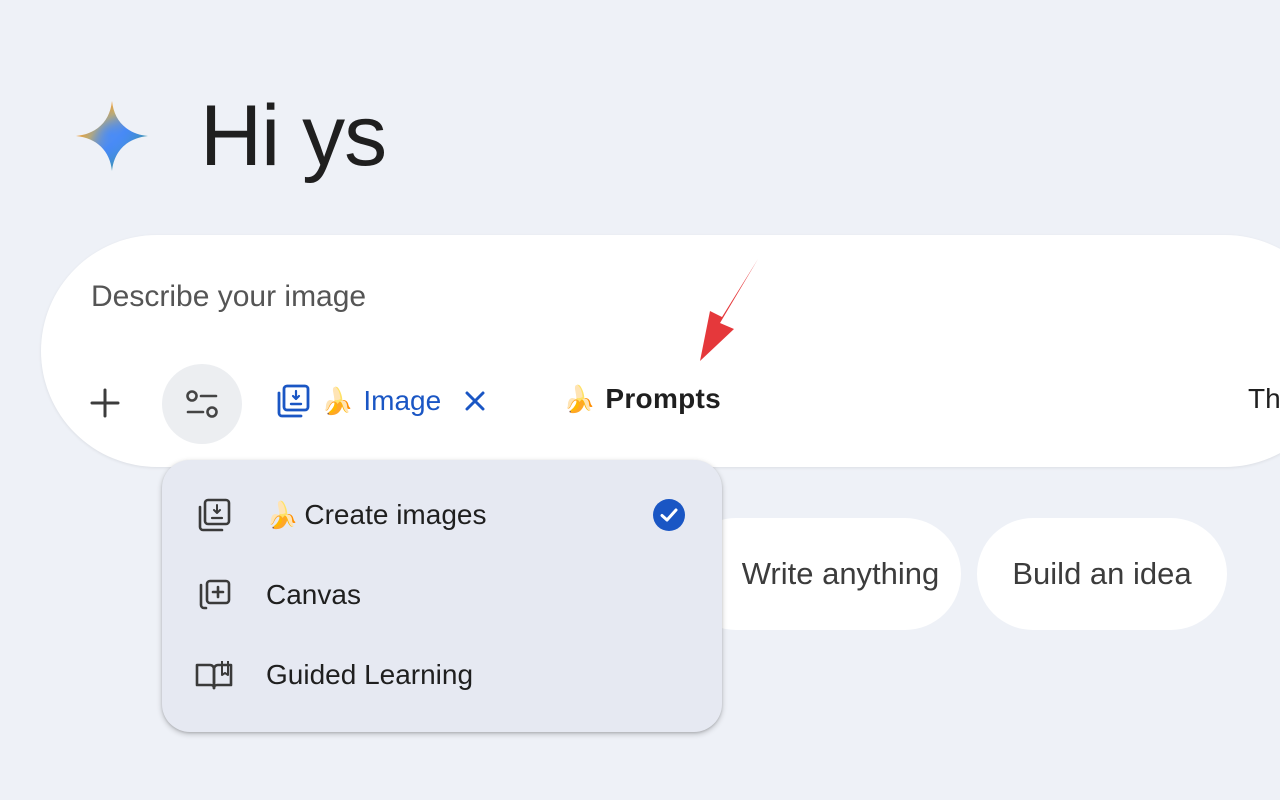 The width and height of the screenshot is (1280, 800). Describe the element at coordinates (293, 136) in the screenshot. I see `greeting-text: Hi ys` at that location.